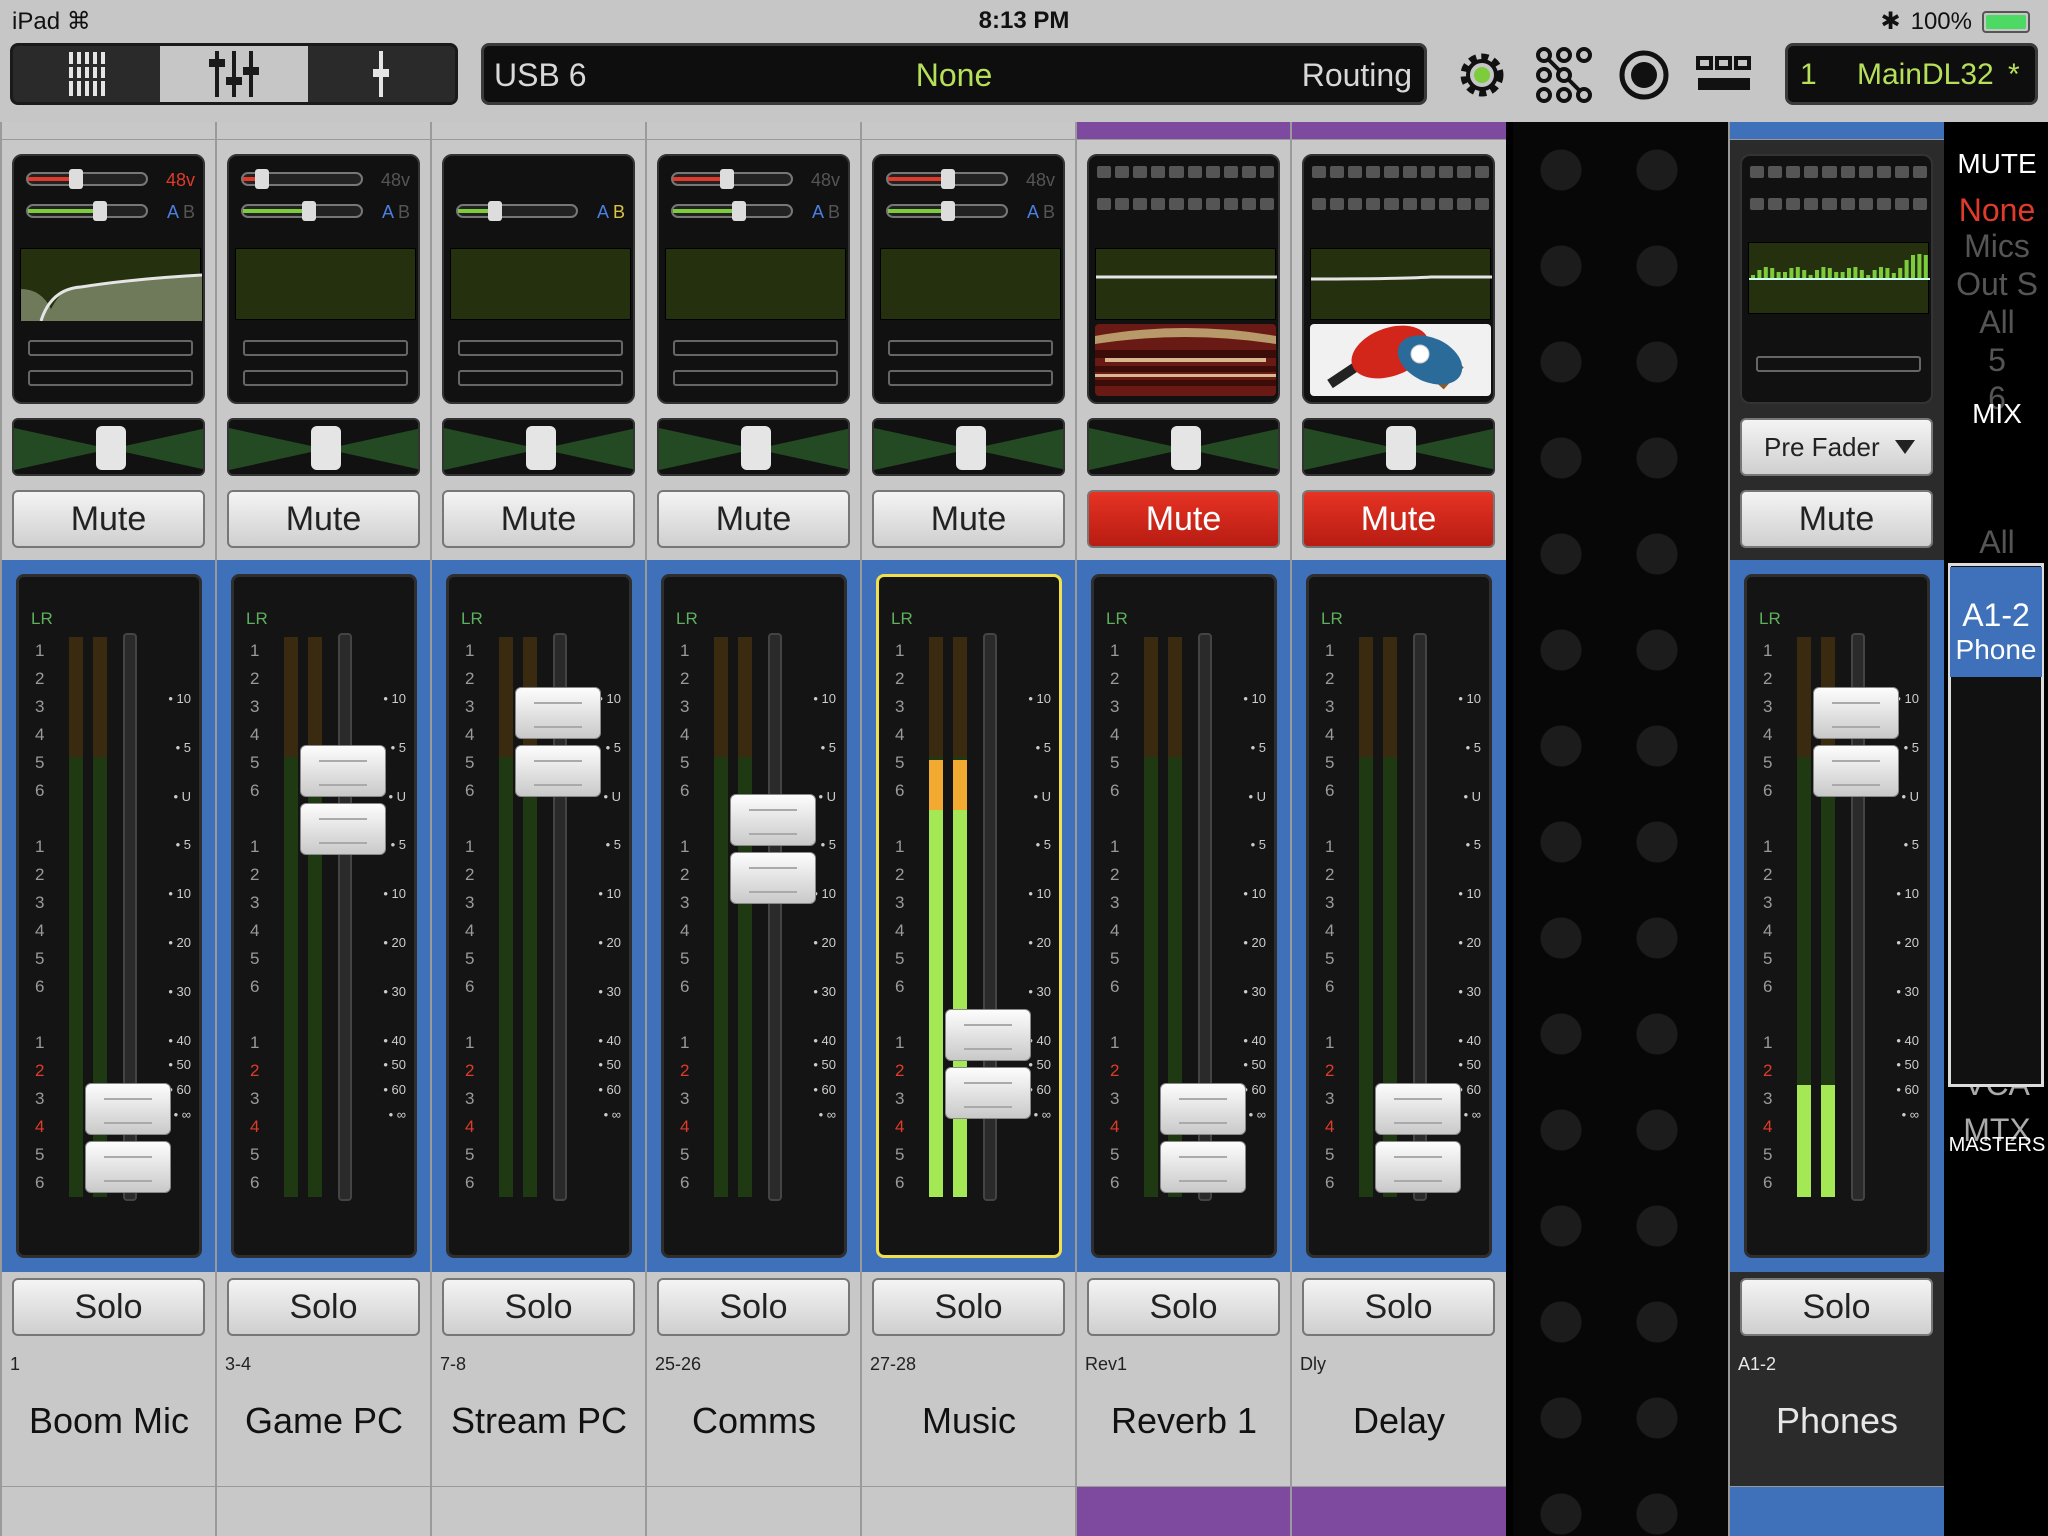  I want to click on snapshot-display: 1 Main DL32R *, so click(1911, 74).